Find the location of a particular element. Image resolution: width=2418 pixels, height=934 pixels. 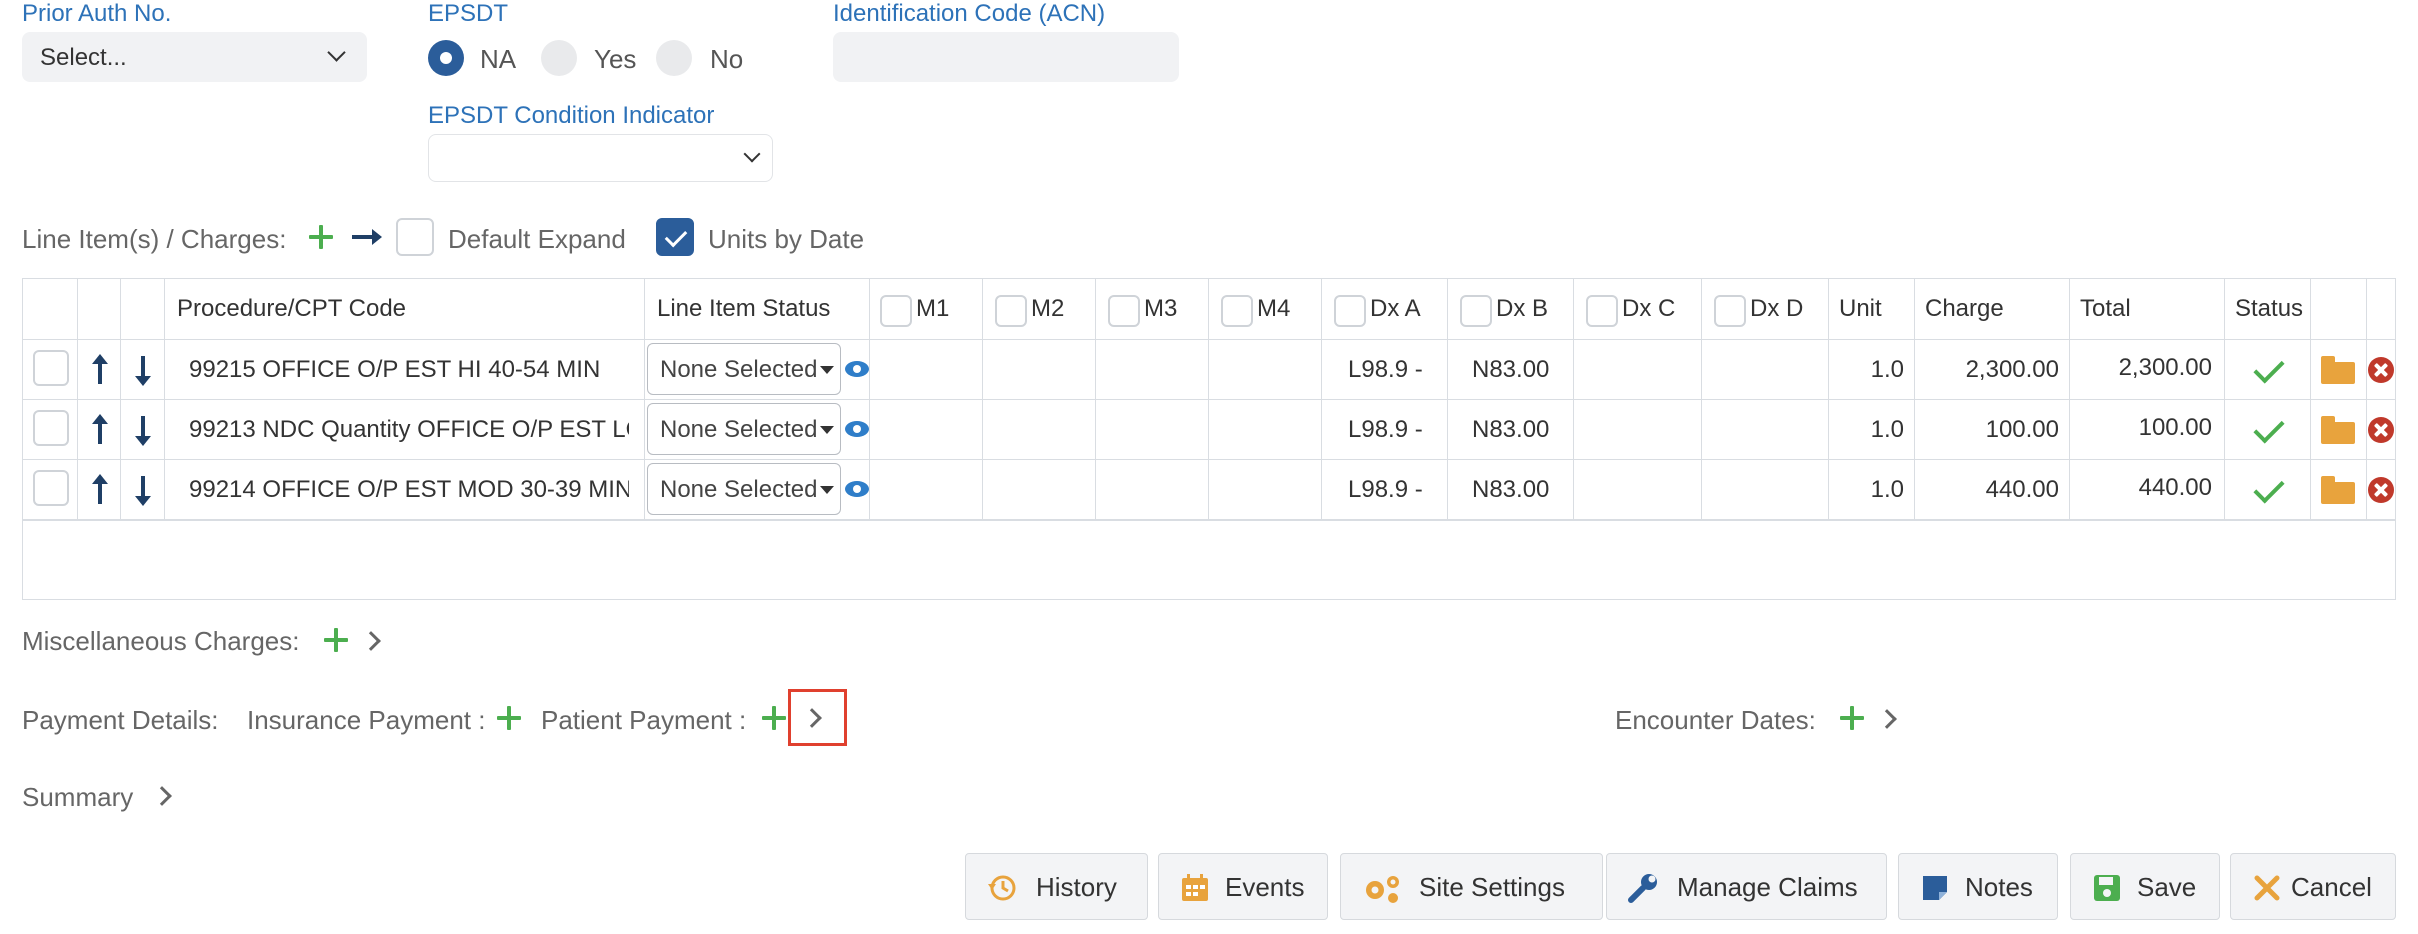

add-encounter-date-icon is located at coordinates (1852, 718).